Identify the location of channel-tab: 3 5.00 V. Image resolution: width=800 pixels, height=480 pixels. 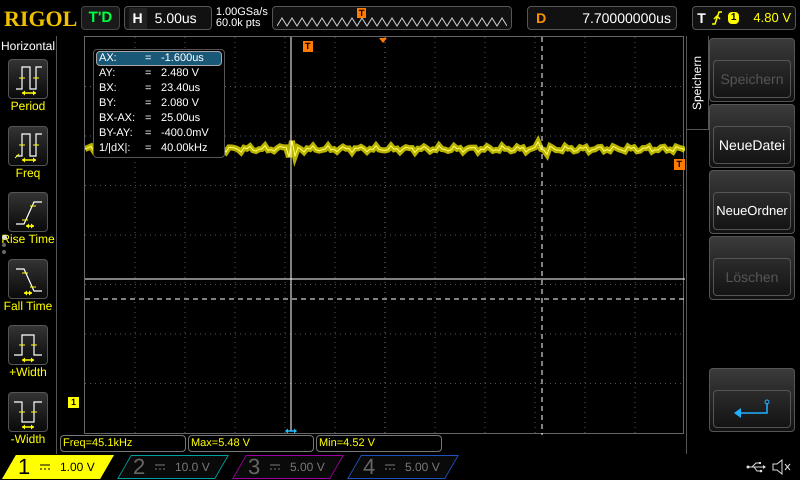
(288, 467).